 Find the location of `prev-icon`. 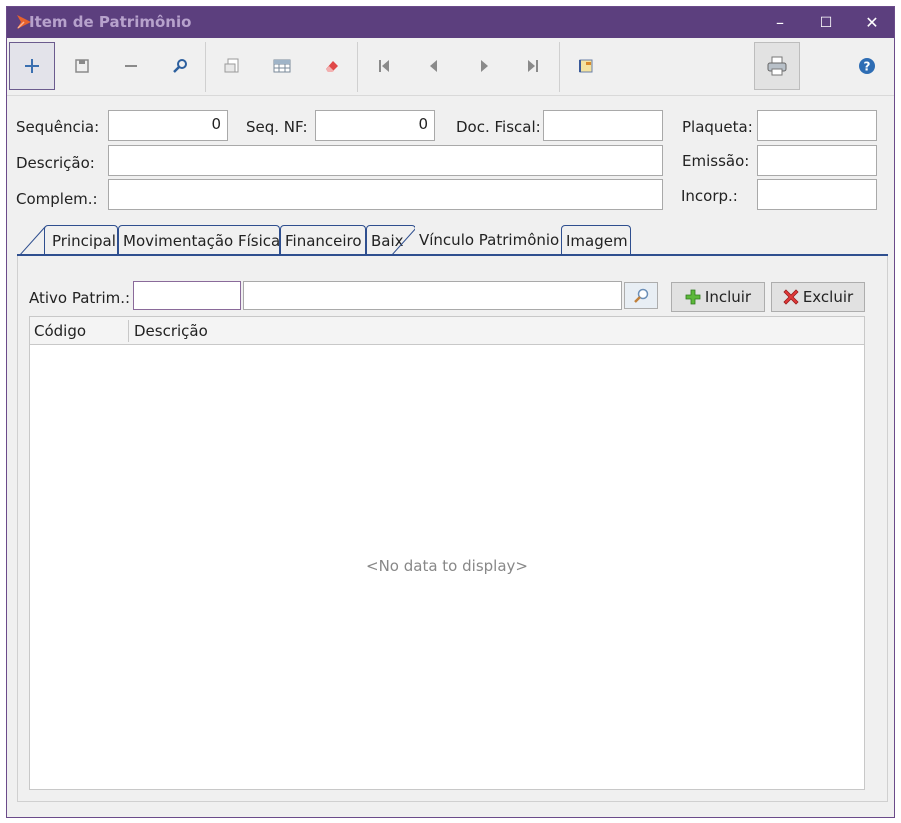

prev-icon is located at coordinates (433, 66).